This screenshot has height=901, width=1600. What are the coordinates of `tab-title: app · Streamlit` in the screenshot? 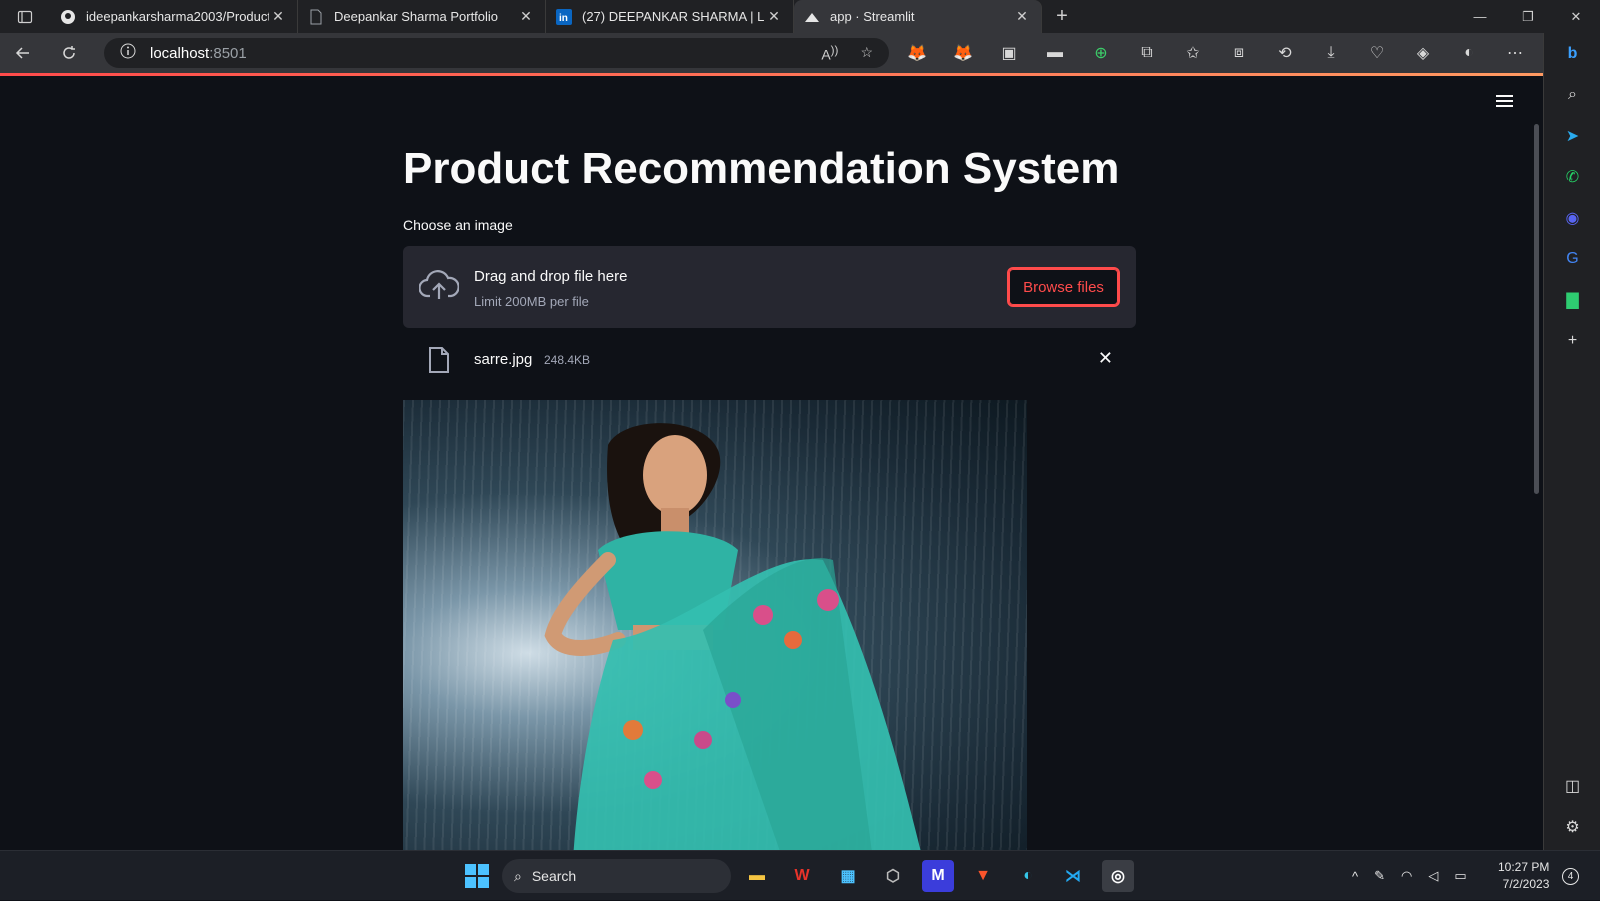 It's located at (872, 16).